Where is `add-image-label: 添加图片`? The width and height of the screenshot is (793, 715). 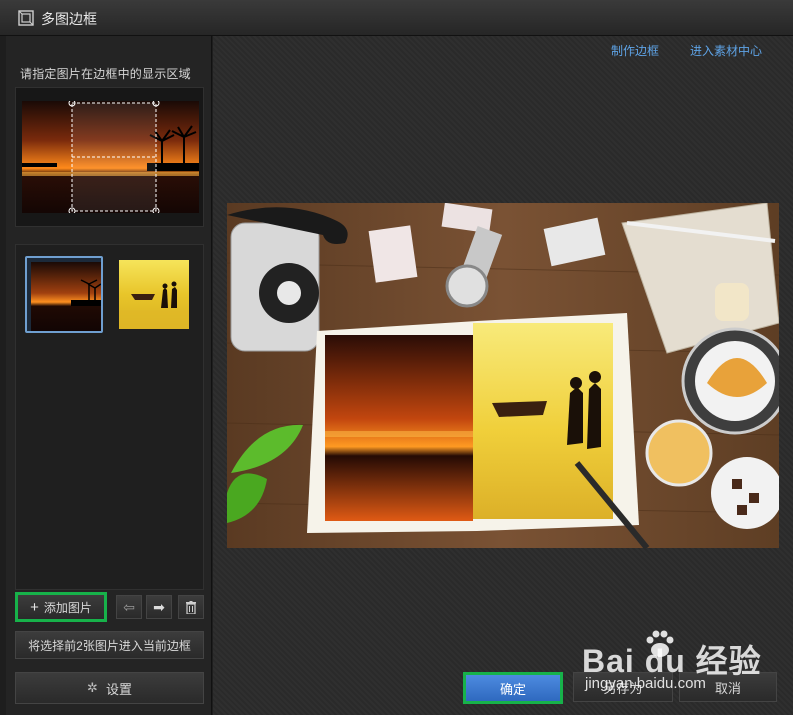
add-image-label: 添加图片 is located at coordinates (67, 607).